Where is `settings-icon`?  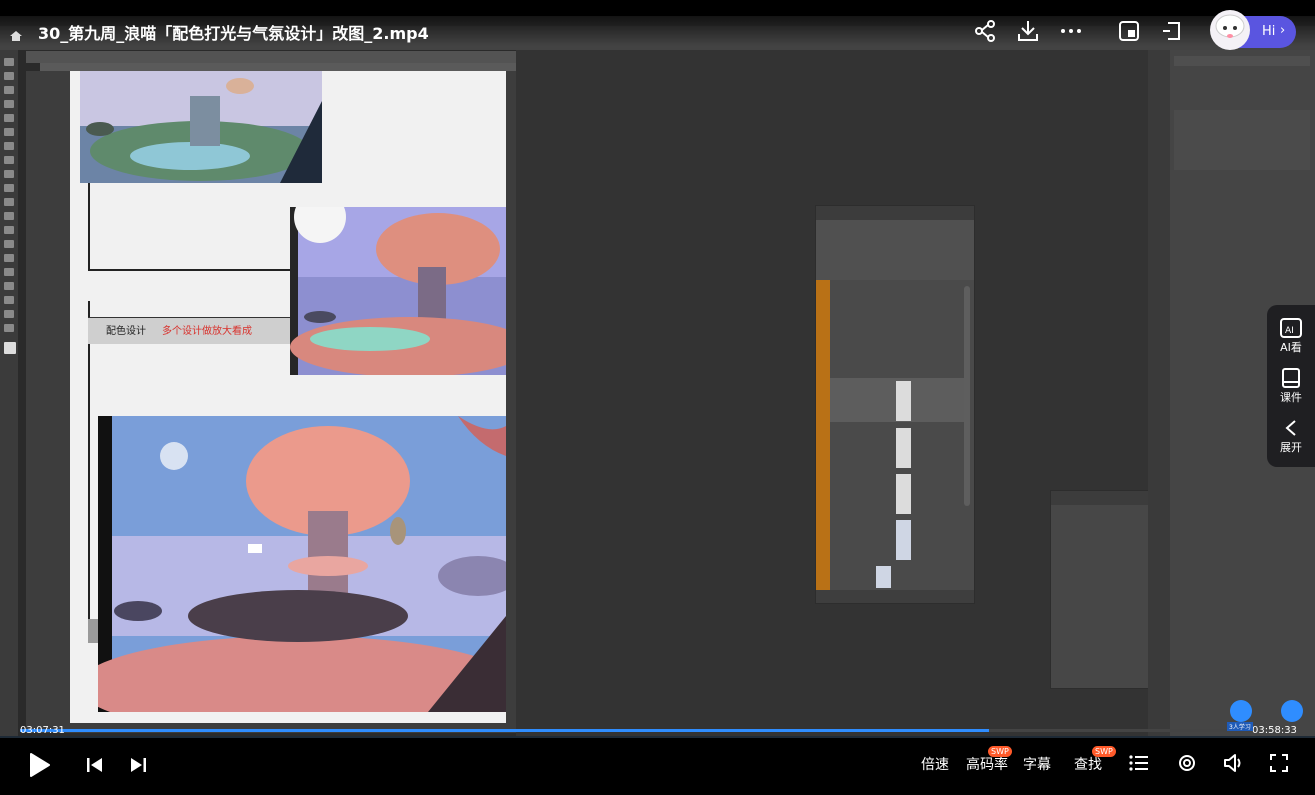
settings-icon is located at coordinates (1187, 763).